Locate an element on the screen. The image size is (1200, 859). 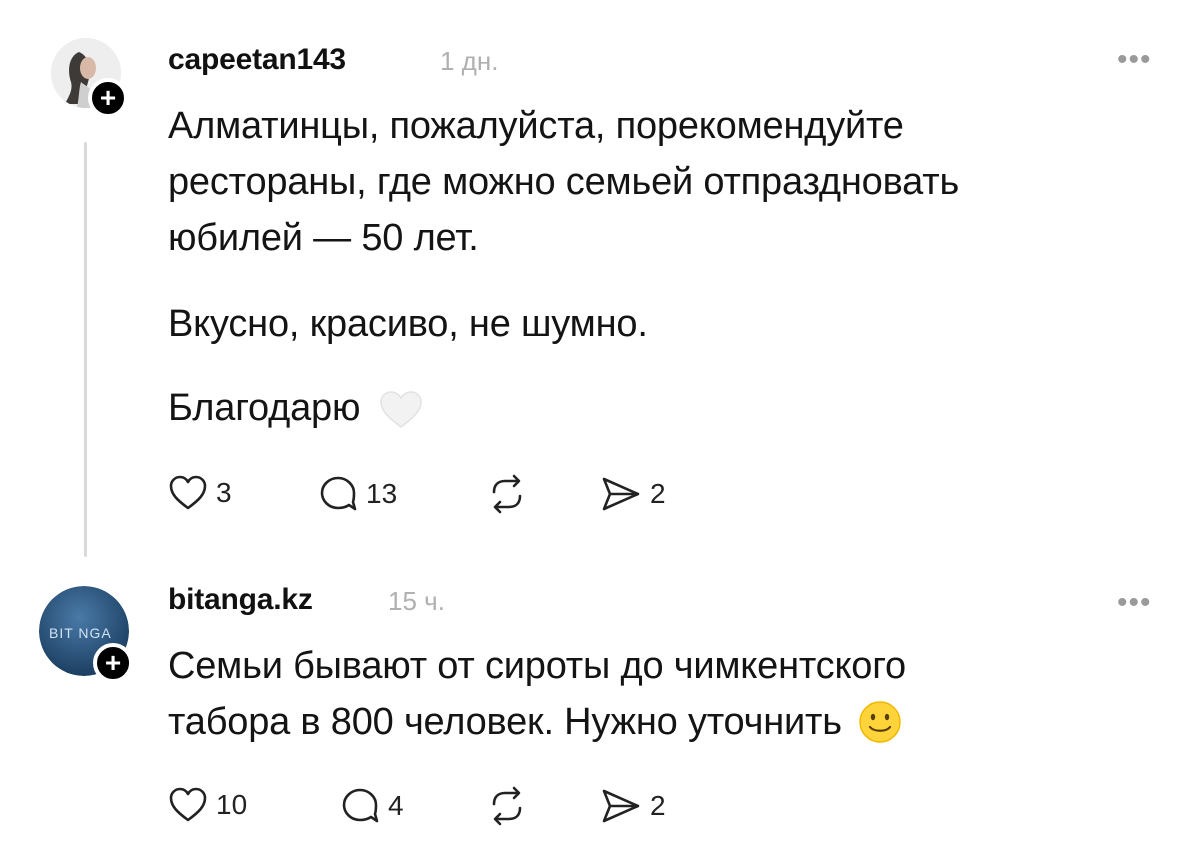
logo-text: BIT NGA is located at coordinates (80, 633).